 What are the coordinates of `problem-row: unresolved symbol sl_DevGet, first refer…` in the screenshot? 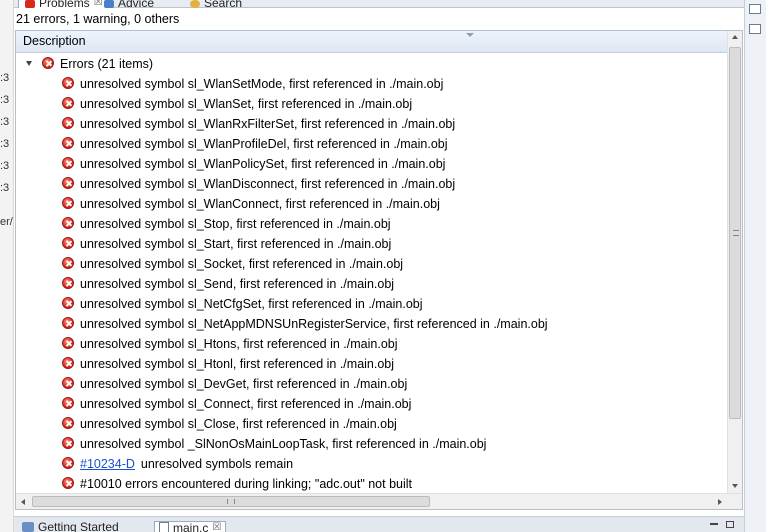 It's located at (372, 384).